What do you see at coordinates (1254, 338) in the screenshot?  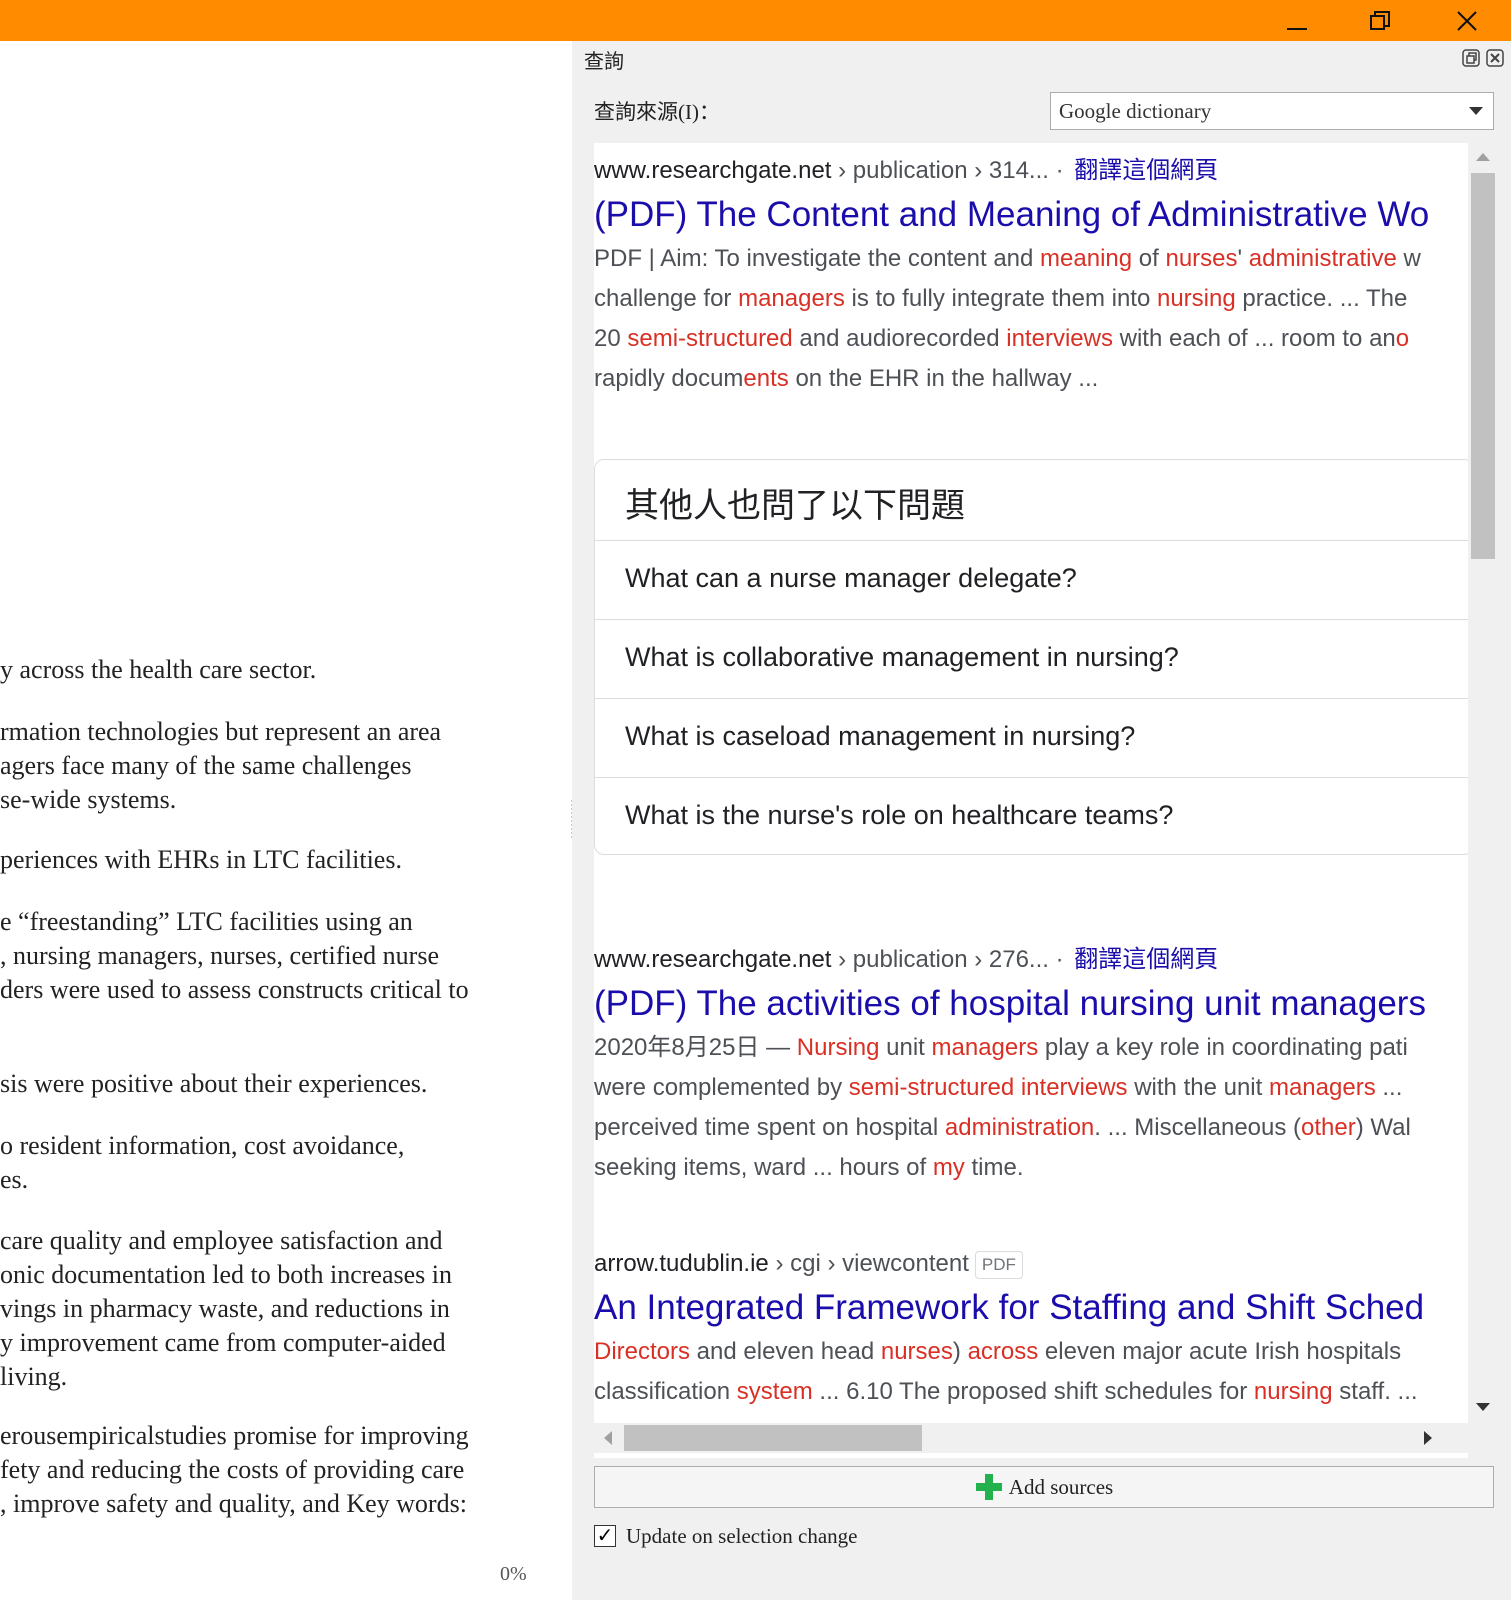 I see `snippet-text: with each of ... room to an` at bounding box center [1254, 338].